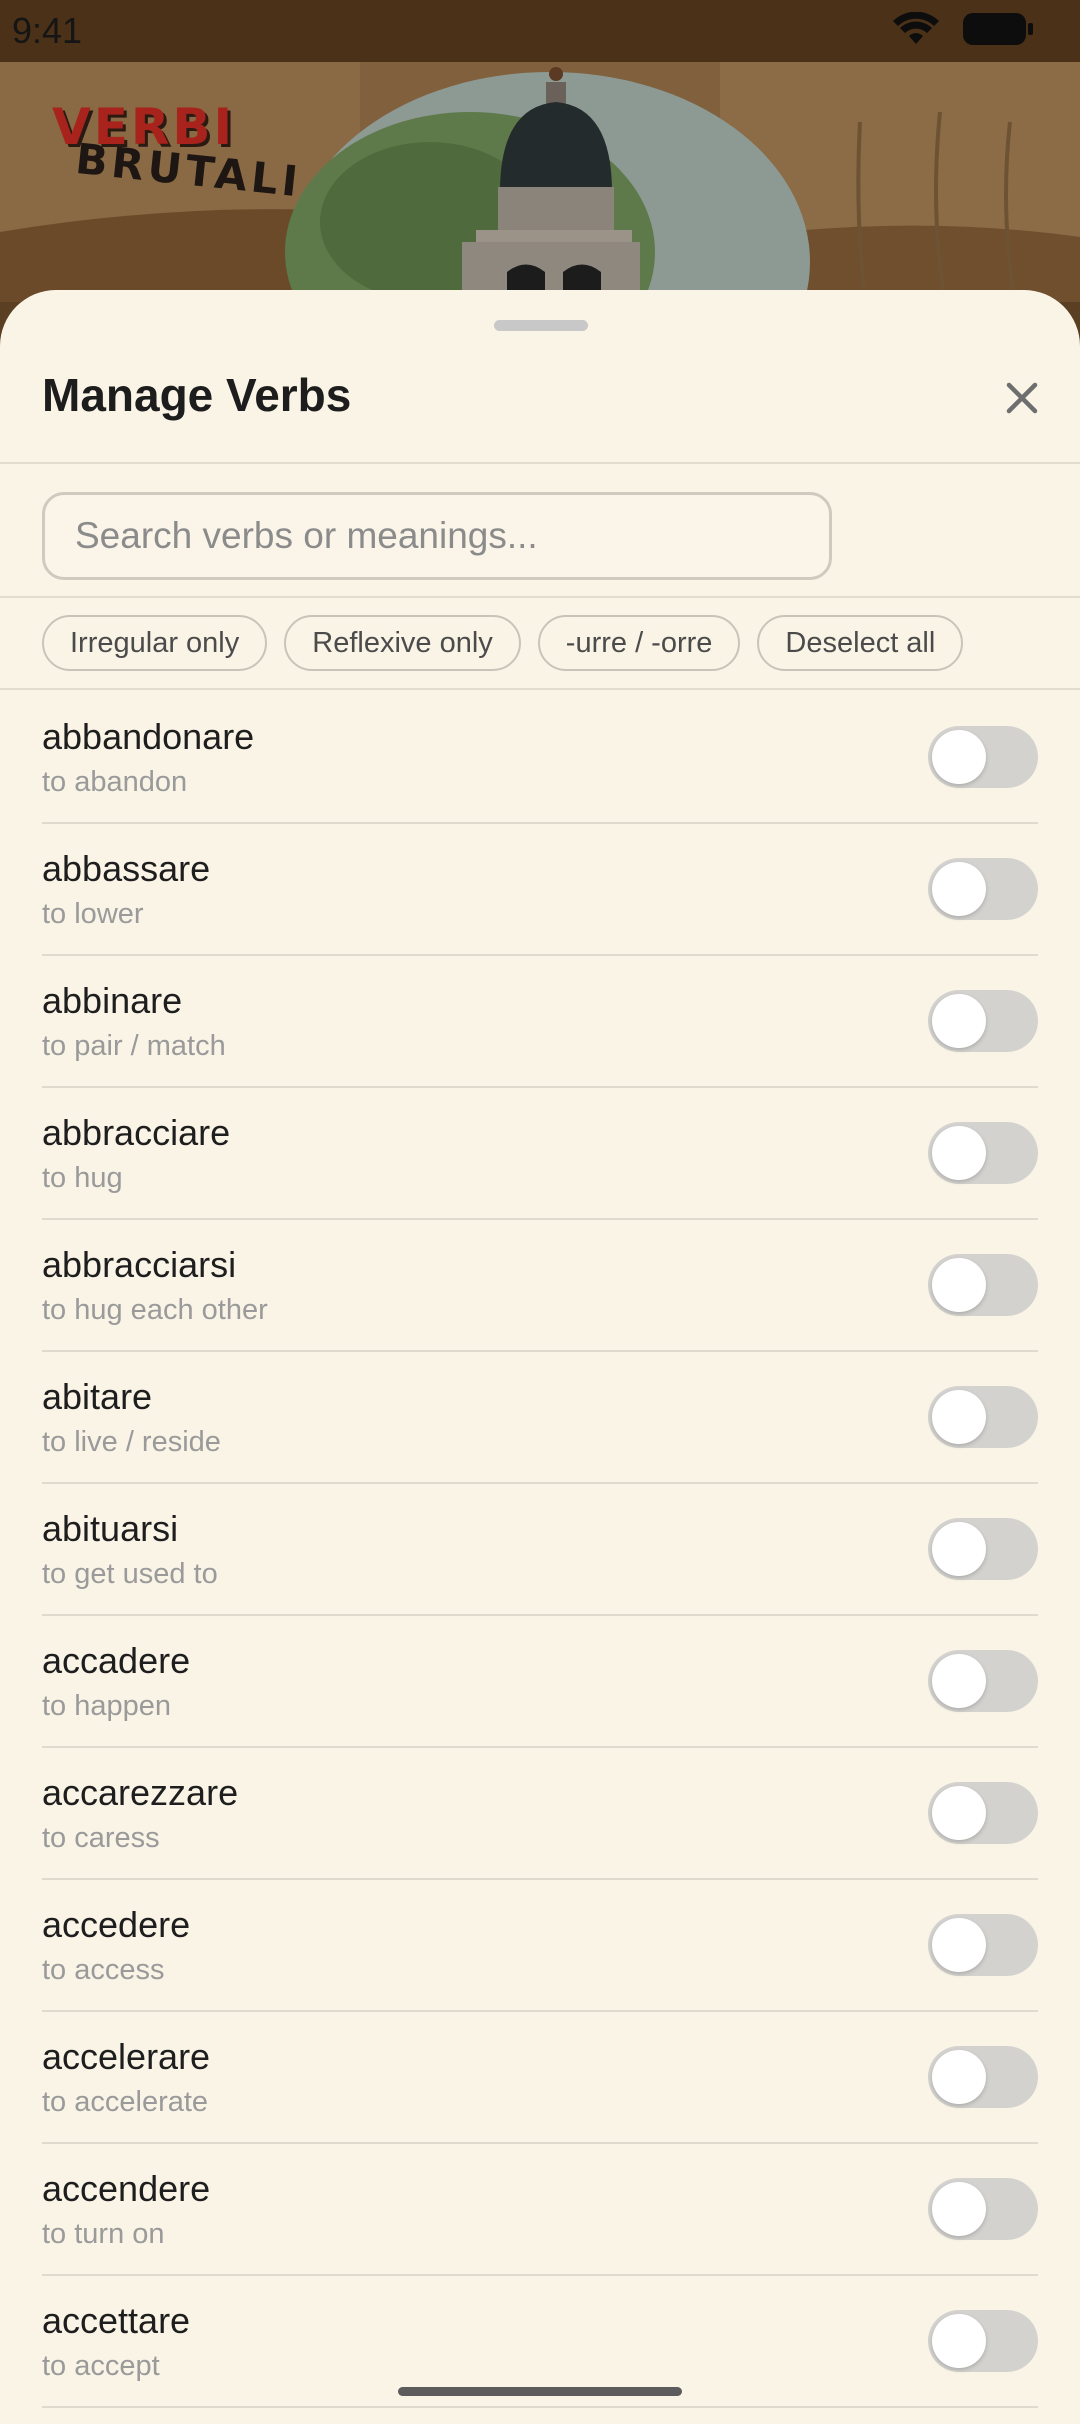  Describe the element at coordinates (540, 2210) in the screenshot. I see `verb-row: accendere to turn on` at that location.